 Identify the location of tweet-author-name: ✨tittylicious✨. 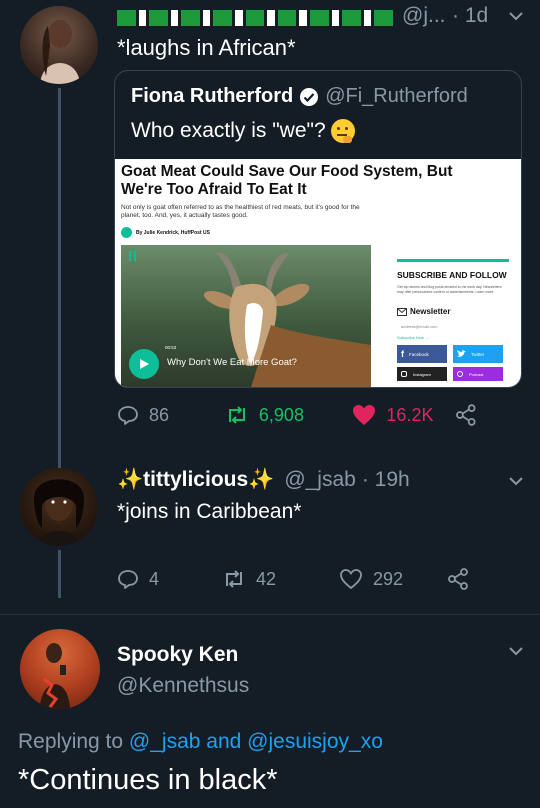
(195, 480).